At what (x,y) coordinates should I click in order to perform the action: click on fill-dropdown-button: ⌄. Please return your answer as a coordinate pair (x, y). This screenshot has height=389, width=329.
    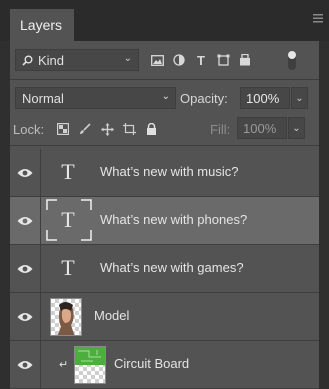
    Looking at the image, I should click on (296, 128).